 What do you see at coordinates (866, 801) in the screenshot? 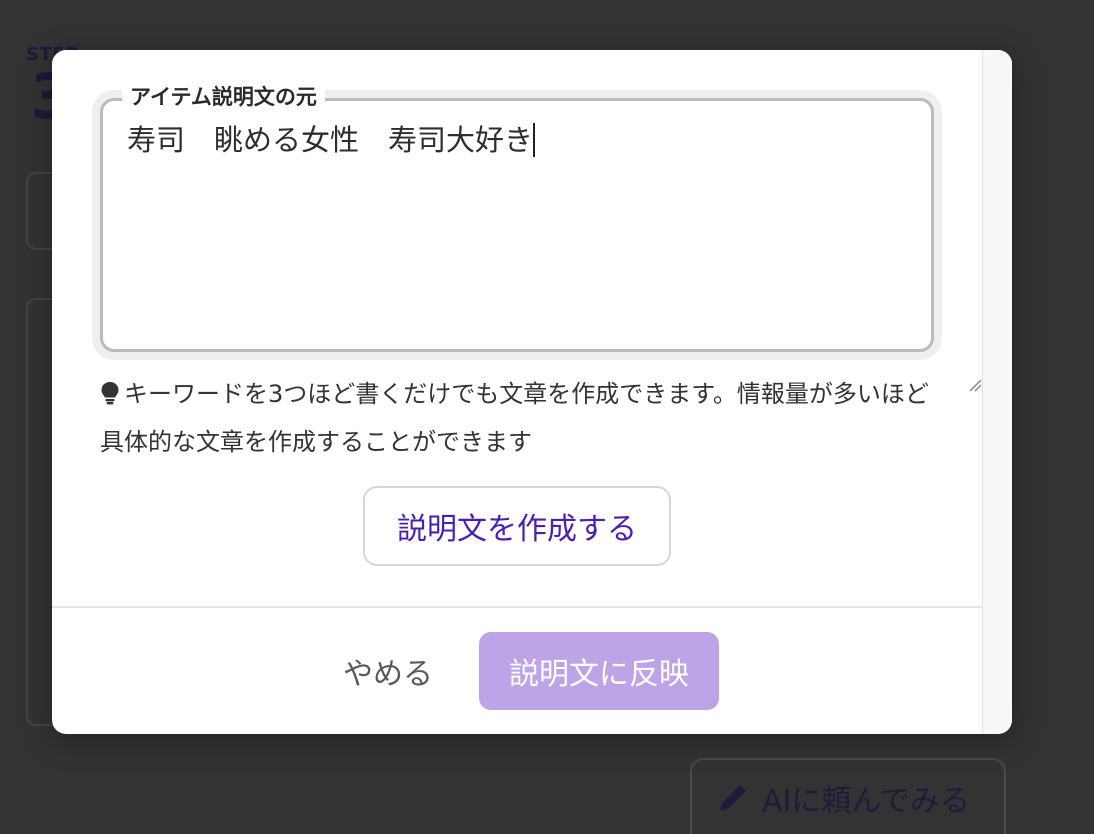
I see `ask-ai-button-label: AIに頼んでみる` at bounding box center [866, 801].